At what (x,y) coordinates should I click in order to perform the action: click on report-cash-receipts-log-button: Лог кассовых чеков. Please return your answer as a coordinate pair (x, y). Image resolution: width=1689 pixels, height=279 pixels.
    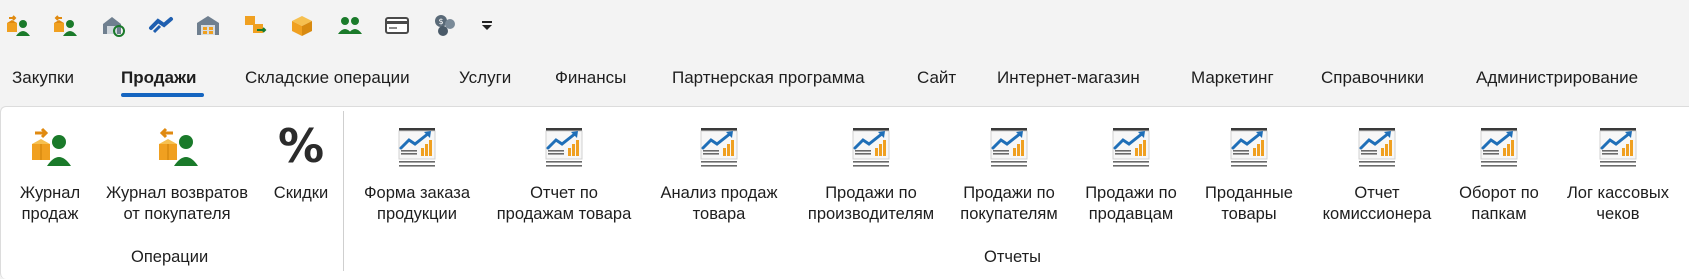
    Looking at the image, I should click on (1618, 173).